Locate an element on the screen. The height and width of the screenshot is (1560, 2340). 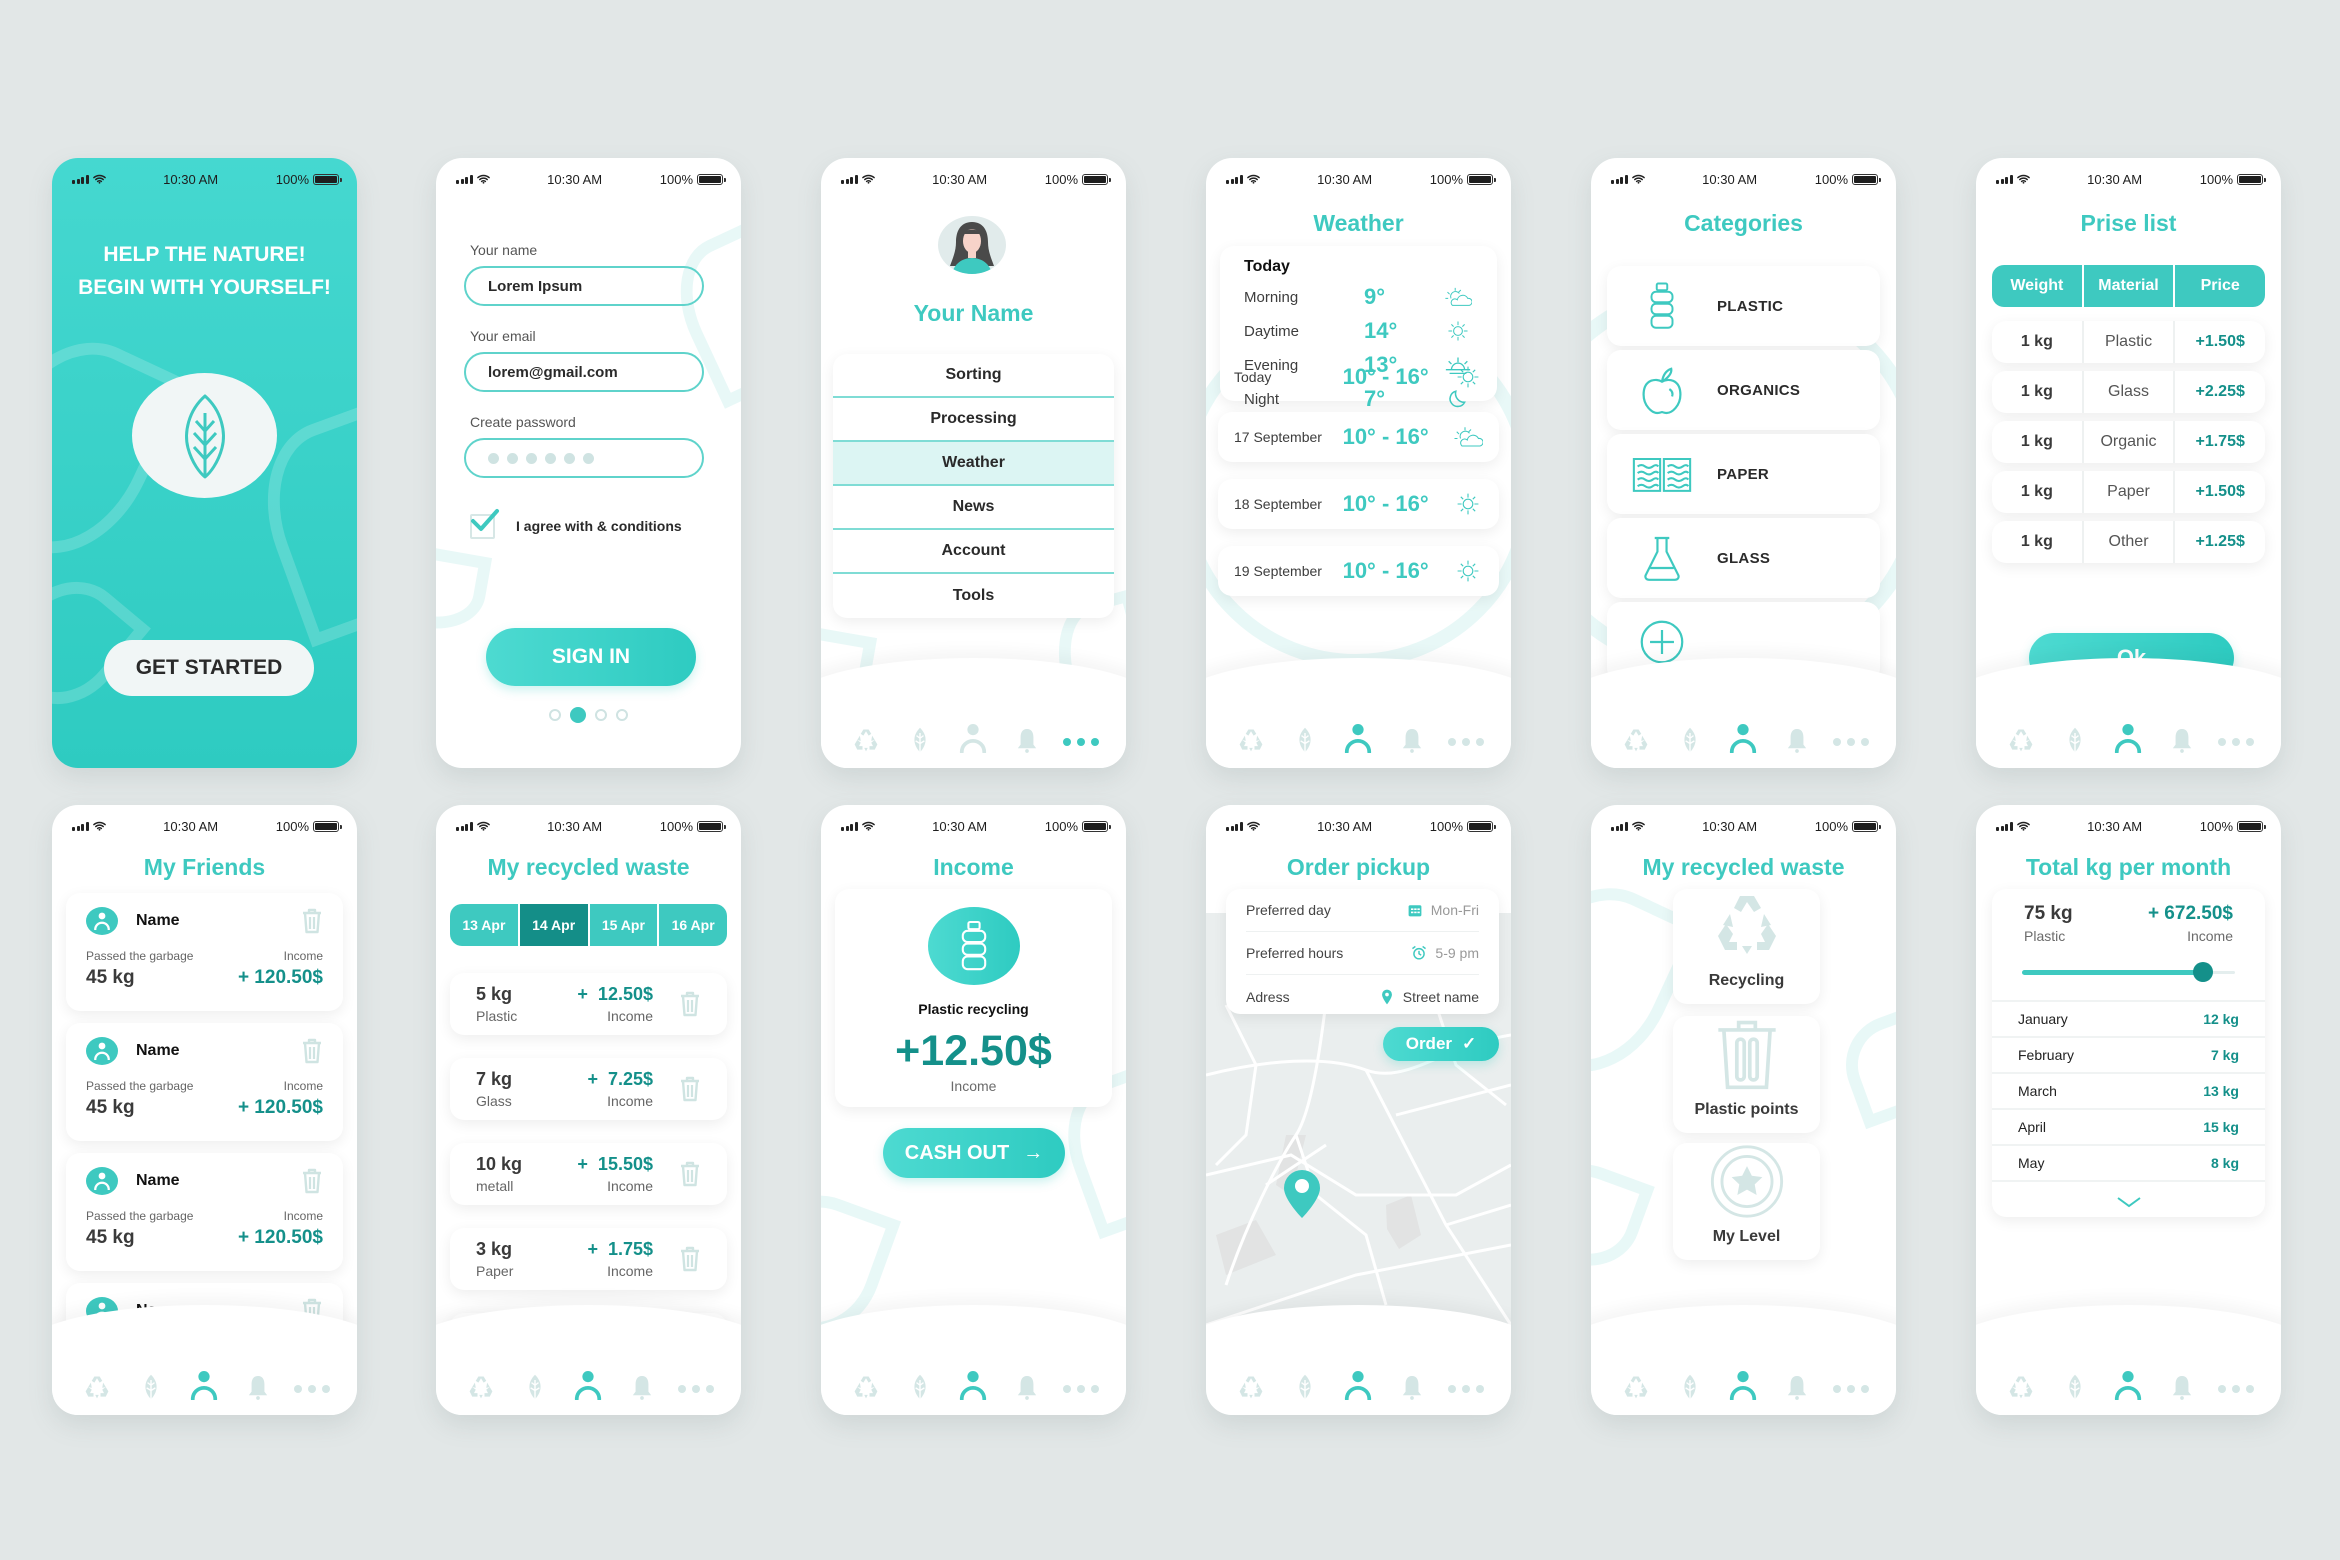
header-price: Price is located at coordinates (2220, 286).